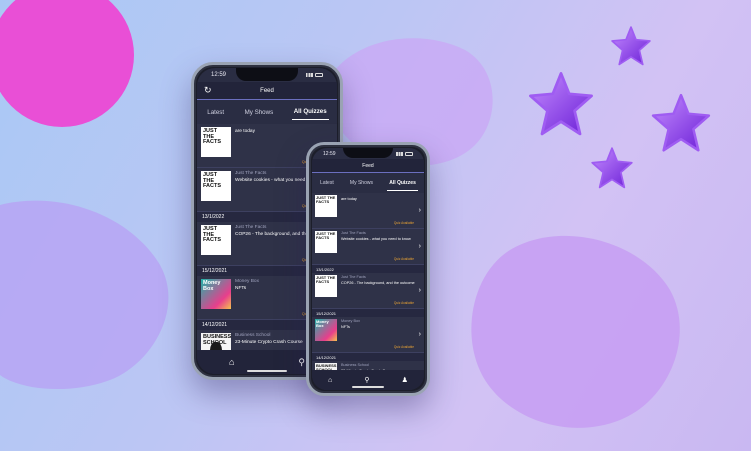  What do you see at coordinates (378, 283) in the screenshot?
I see `episode-title: COP26 - The background, and the outcome` at bounding box center [378, 283].